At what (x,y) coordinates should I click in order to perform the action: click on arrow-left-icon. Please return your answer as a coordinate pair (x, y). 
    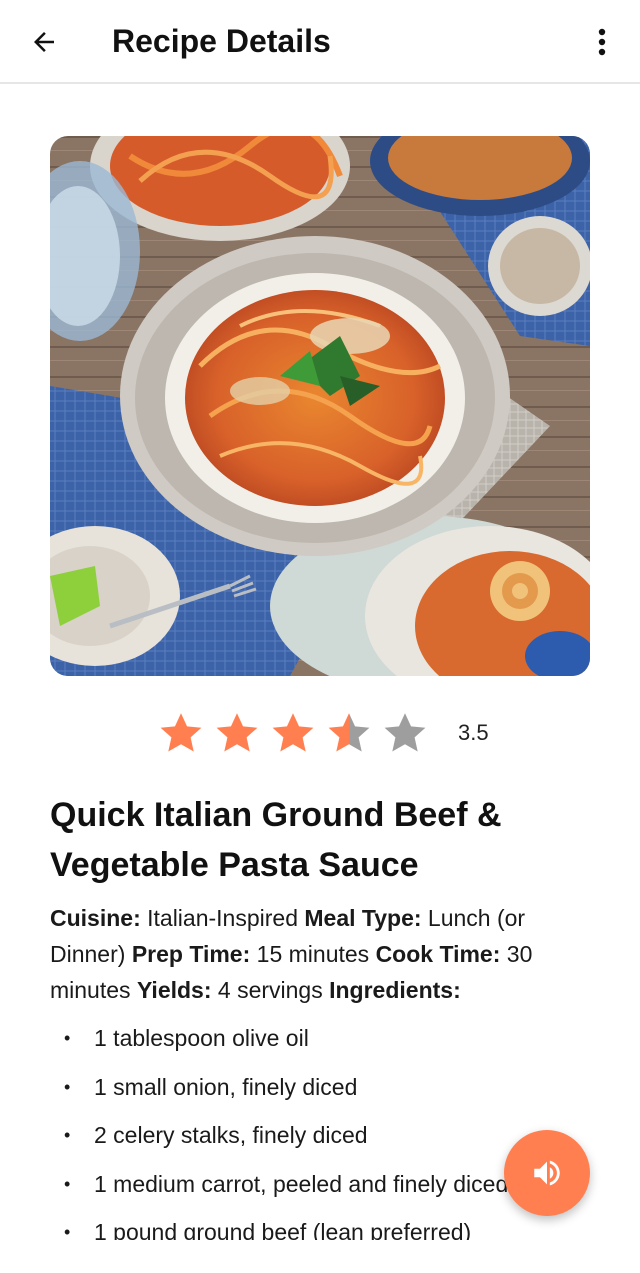
    Looking at the image, I should click on (44, 42).